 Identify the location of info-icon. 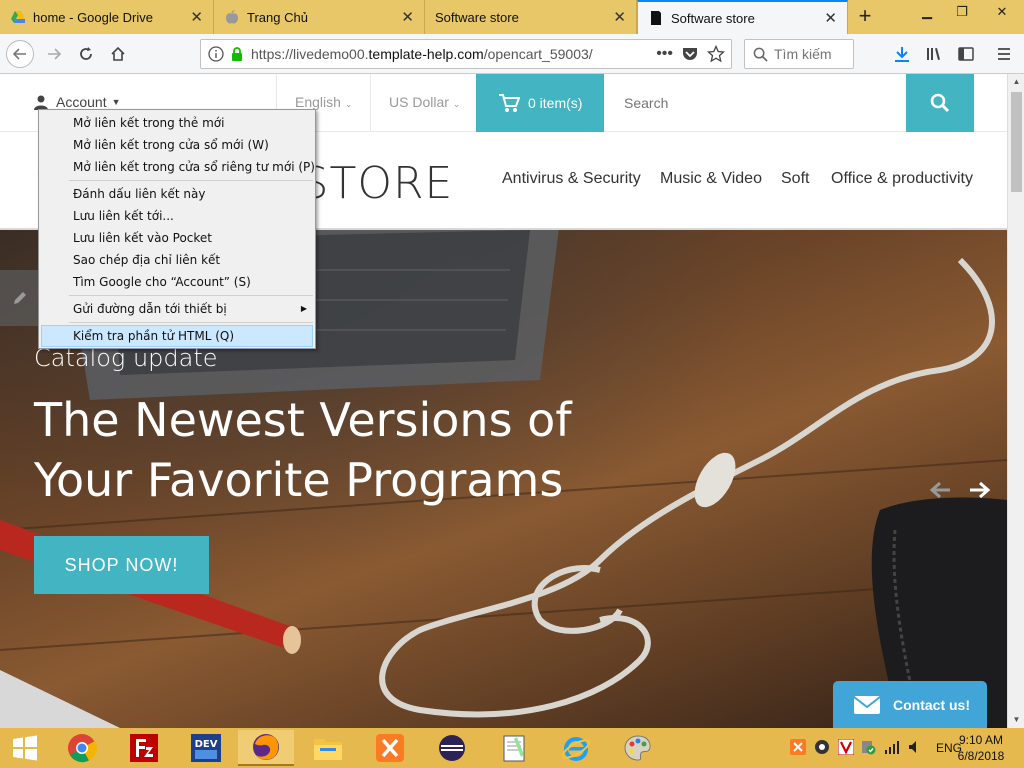
(216, 54).